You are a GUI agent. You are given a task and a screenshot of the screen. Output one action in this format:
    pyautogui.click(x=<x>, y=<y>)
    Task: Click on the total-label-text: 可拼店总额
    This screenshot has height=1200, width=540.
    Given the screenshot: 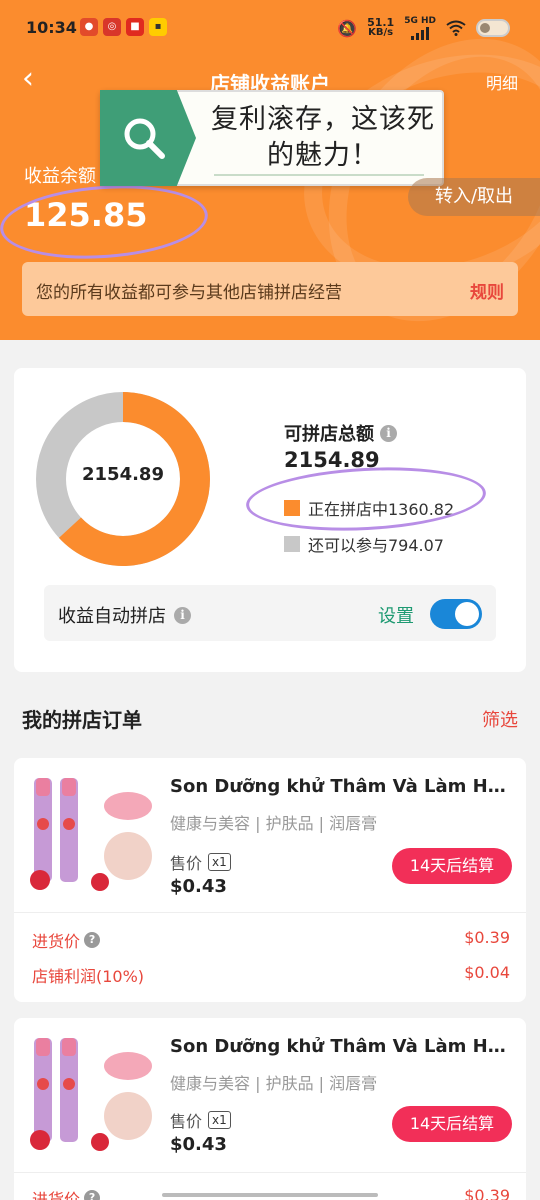 What is the action you would take?
    pyautogui.click(x=329, y=434)
    